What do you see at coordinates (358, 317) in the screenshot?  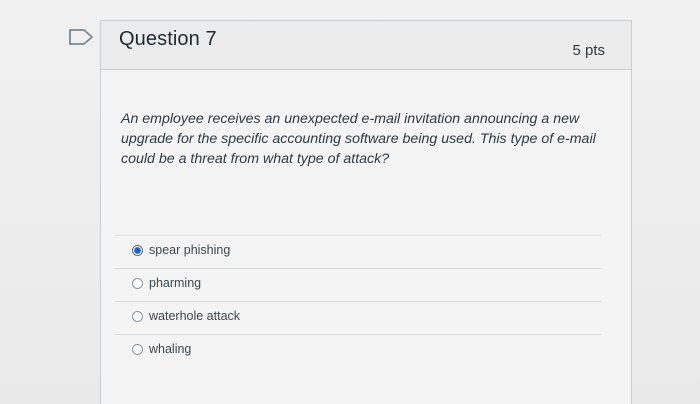 I see `answer-option-waterhole-attack: waterhole attack` at bounding box center [358, 317].